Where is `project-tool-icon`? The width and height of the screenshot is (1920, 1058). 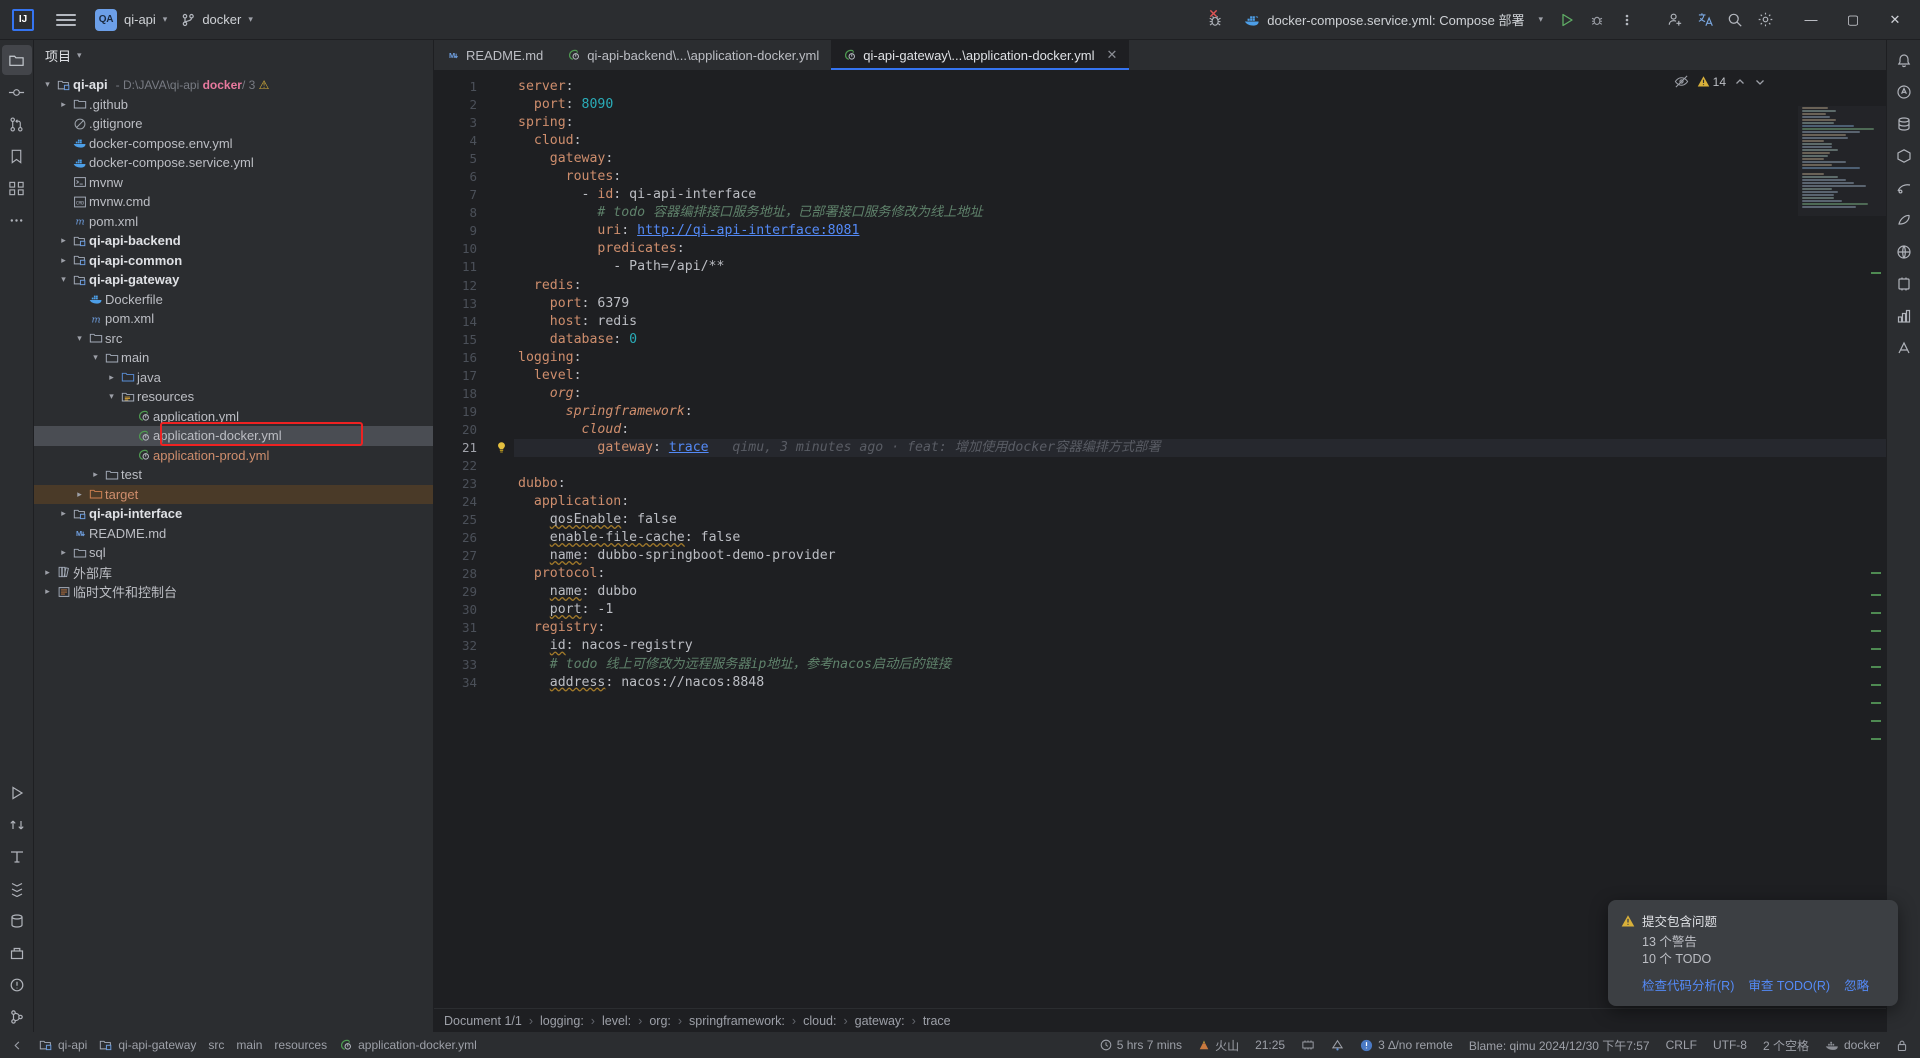
project-tool-icon is located at coordinates (16, 60).